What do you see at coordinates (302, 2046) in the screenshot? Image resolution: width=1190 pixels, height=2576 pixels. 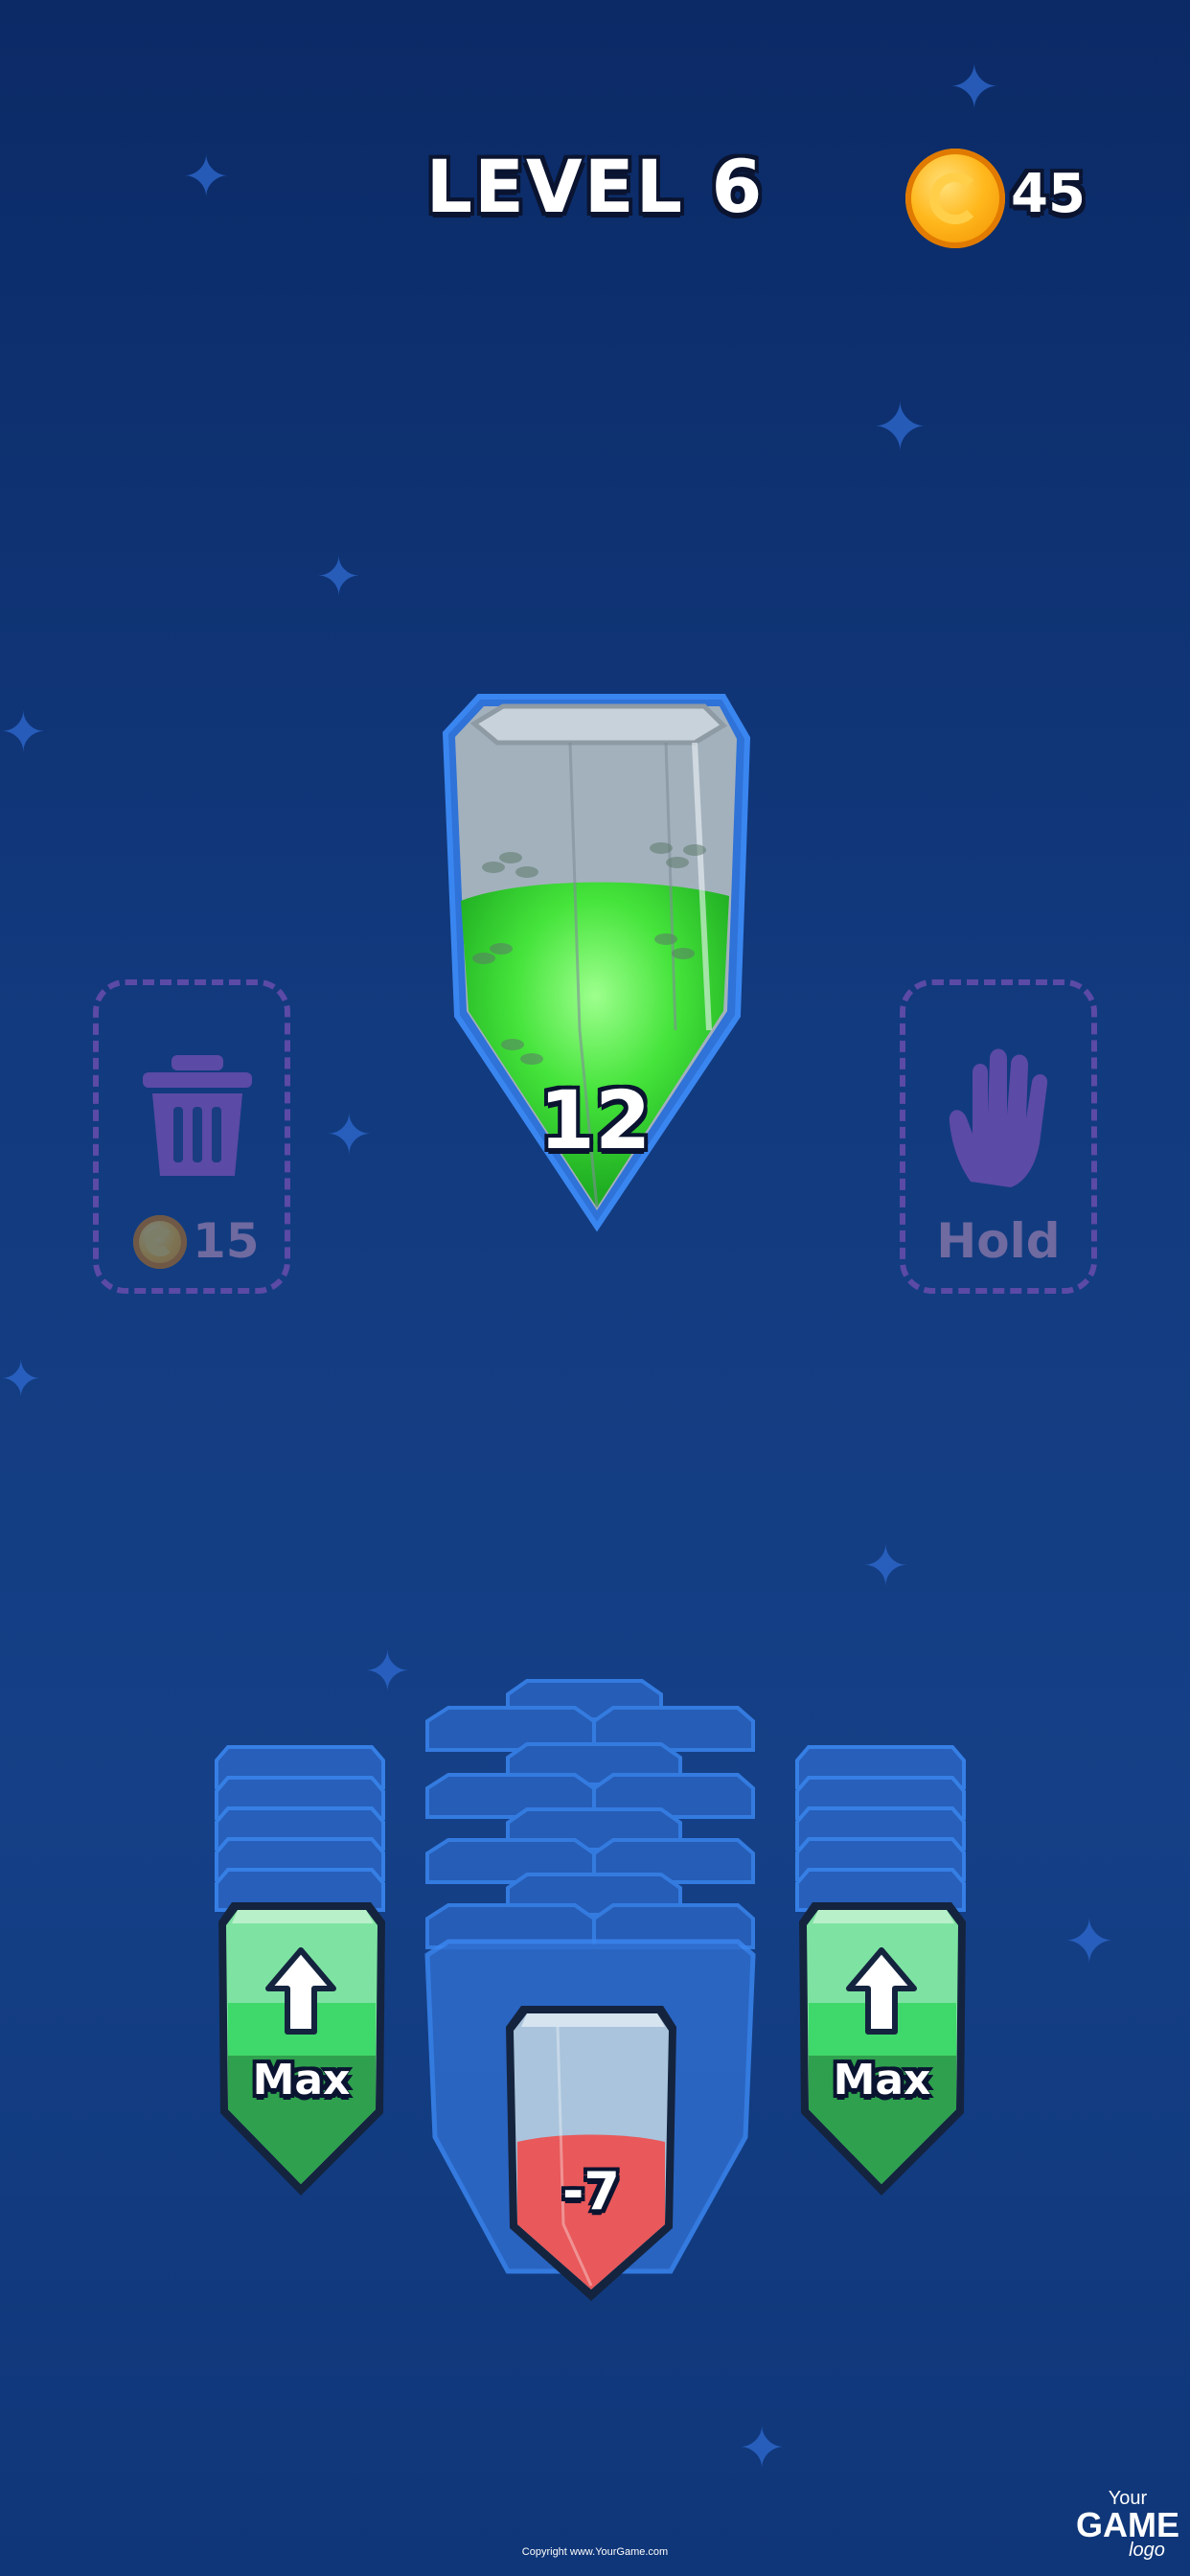 I see `left-max-crystal` at bounding box center [302, 2046].